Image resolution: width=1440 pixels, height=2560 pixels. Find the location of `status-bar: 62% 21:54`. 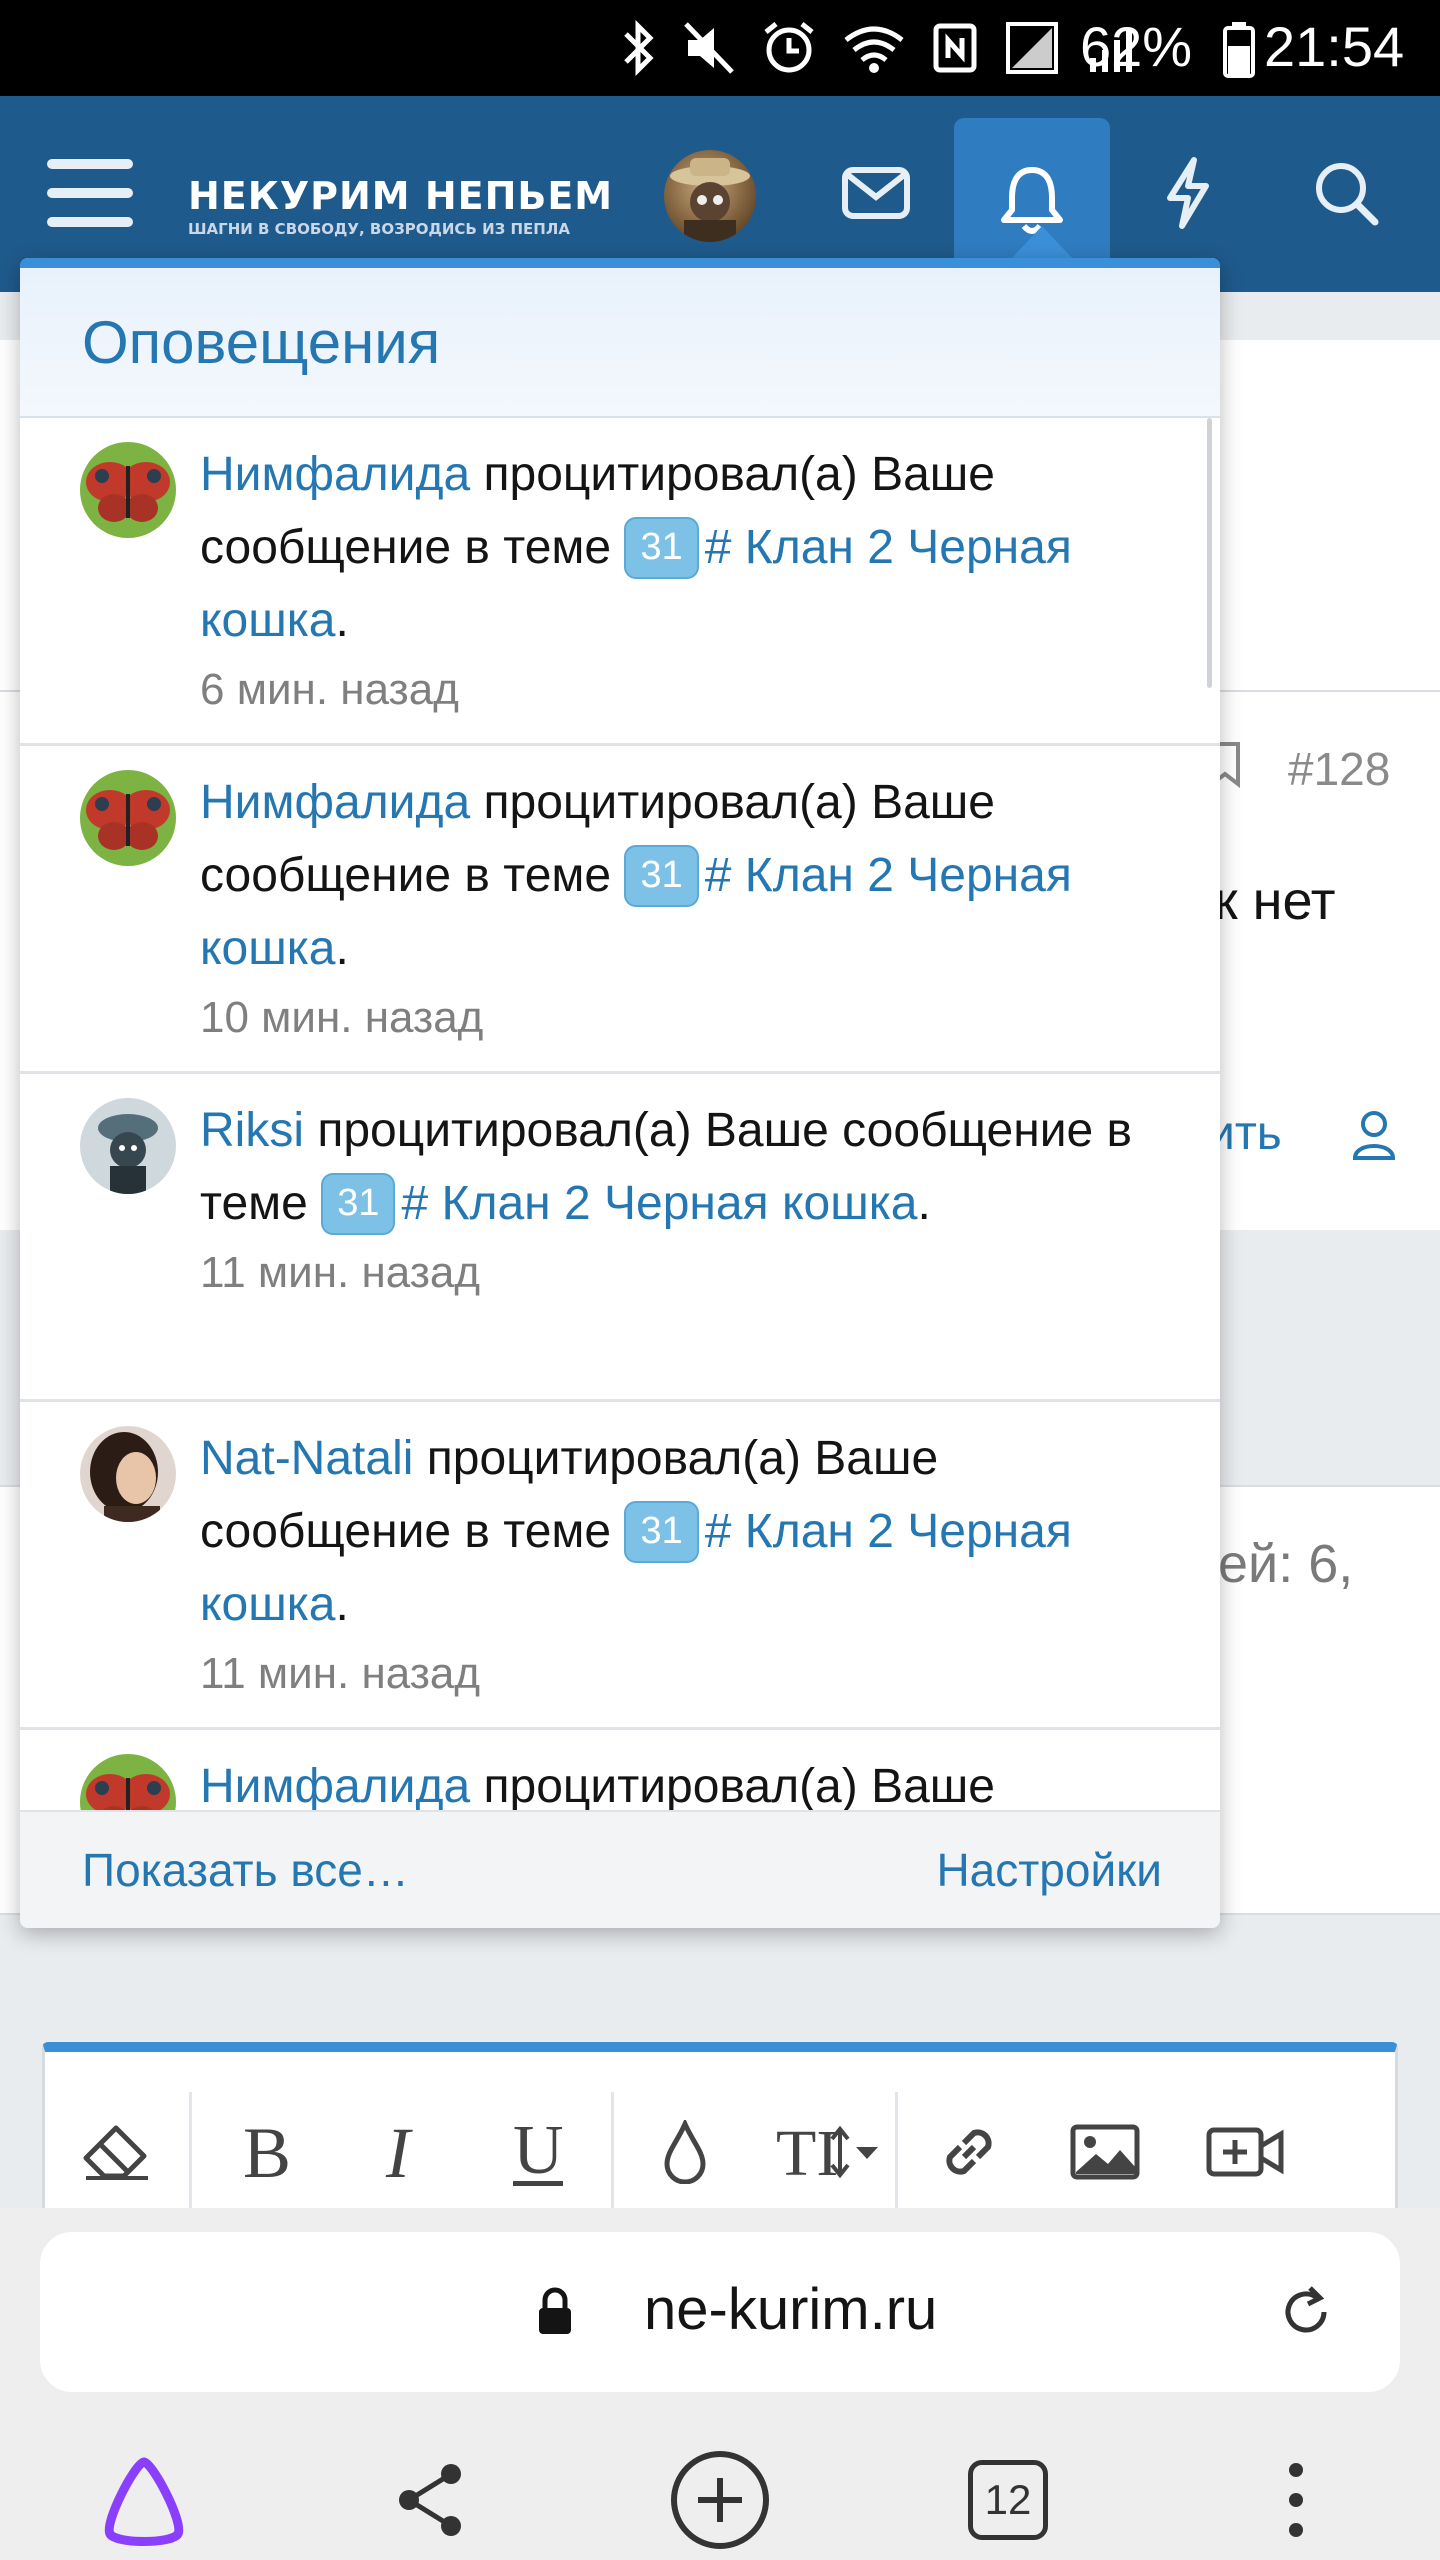

status-bar: 62% 21:54 is located at coordinates (720, 48).